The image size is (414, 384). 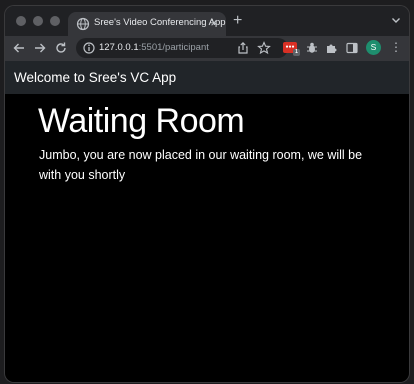 What do you see at coordinates (40, 48) in the screenshot?
I see `forward-arrow-icon` at bounding box center [40, 48].